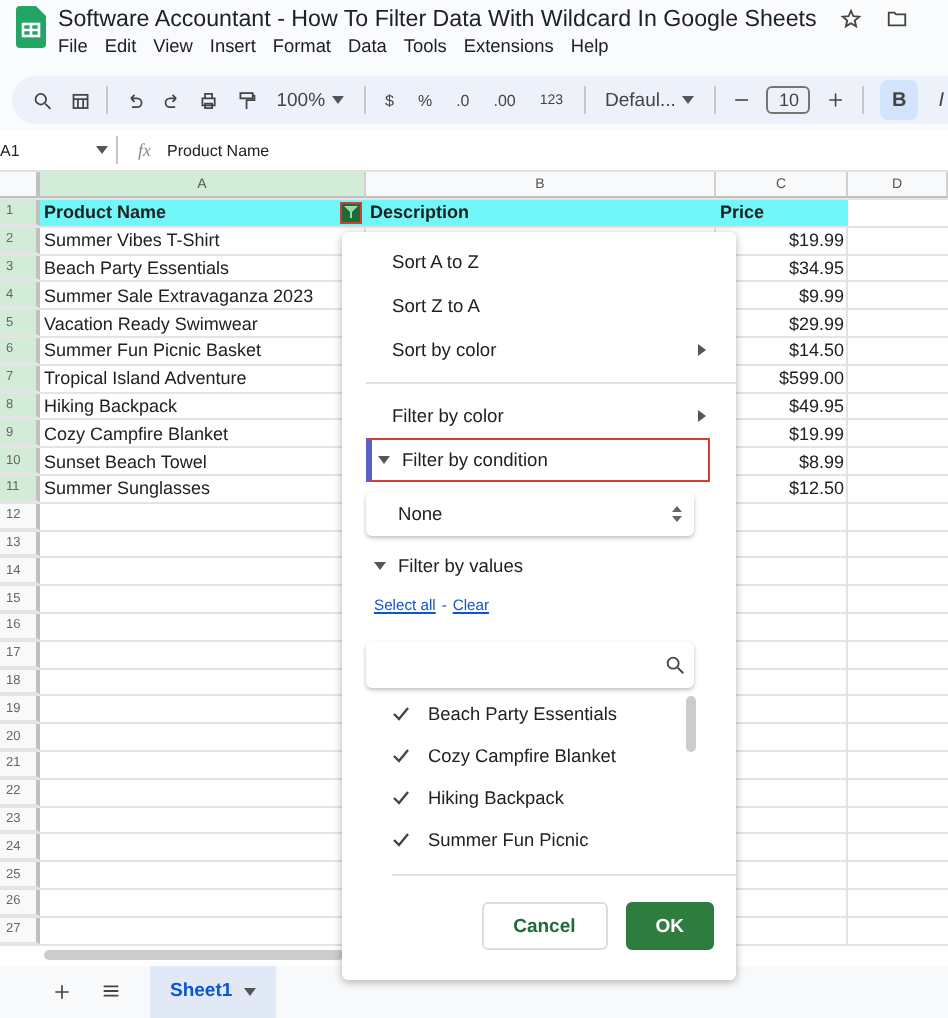  Describe the element at coordinates (816, 406) in the screenshot. I see `table-cell-text: $49.95` at that location.